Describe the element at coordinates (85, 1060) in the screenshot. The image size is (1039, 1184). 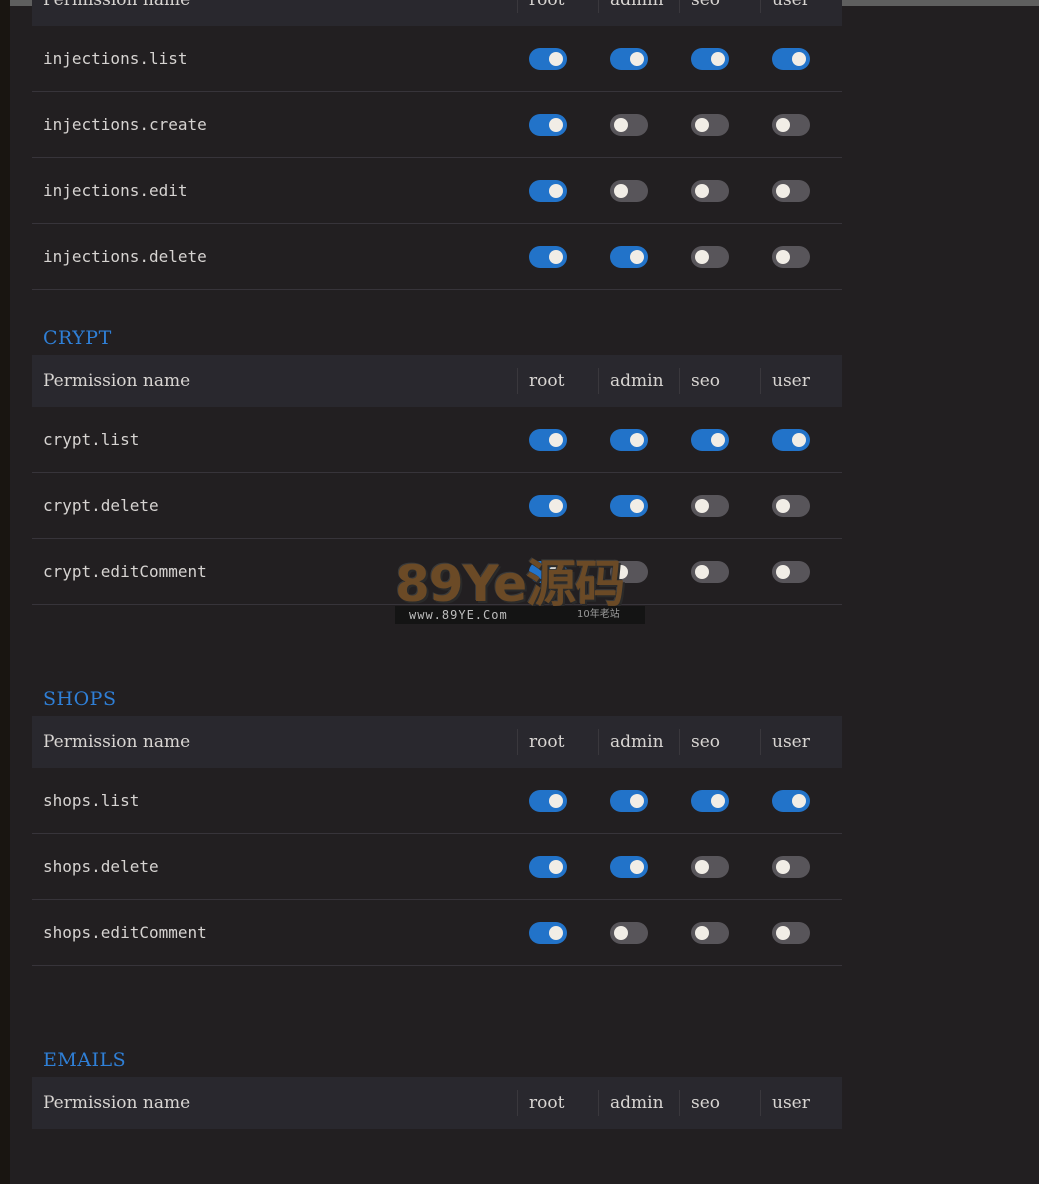
I see `section-title: EMAILS` at that location.